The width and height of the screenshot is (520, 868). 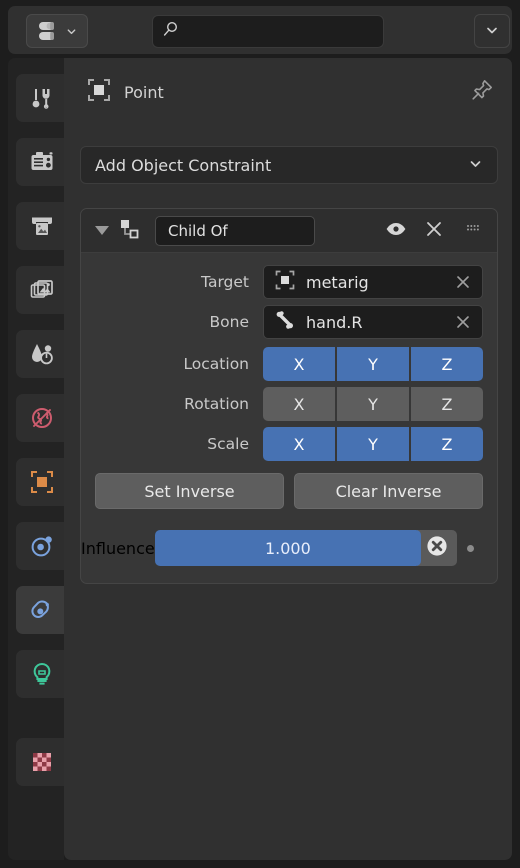 What do you see at coordinates (189, 491) in the screenshot?
I see `set-inverse-button: Set Inverse` at bounding box center [189, 491].